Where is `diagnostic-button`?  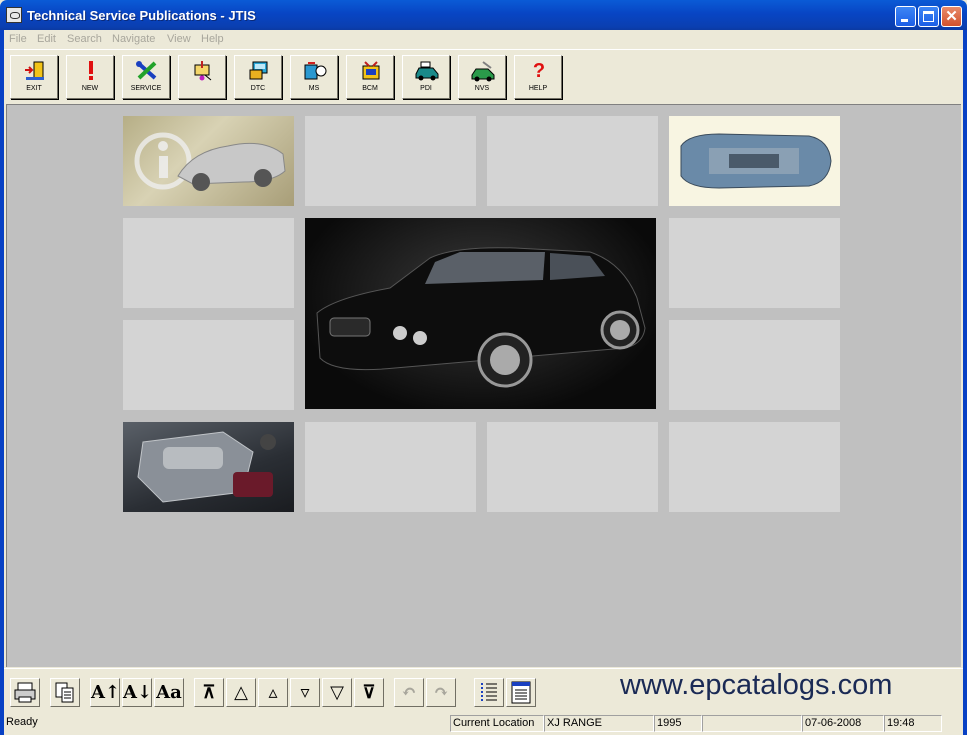
diagnostic-button is located at coordinates (202, 77).